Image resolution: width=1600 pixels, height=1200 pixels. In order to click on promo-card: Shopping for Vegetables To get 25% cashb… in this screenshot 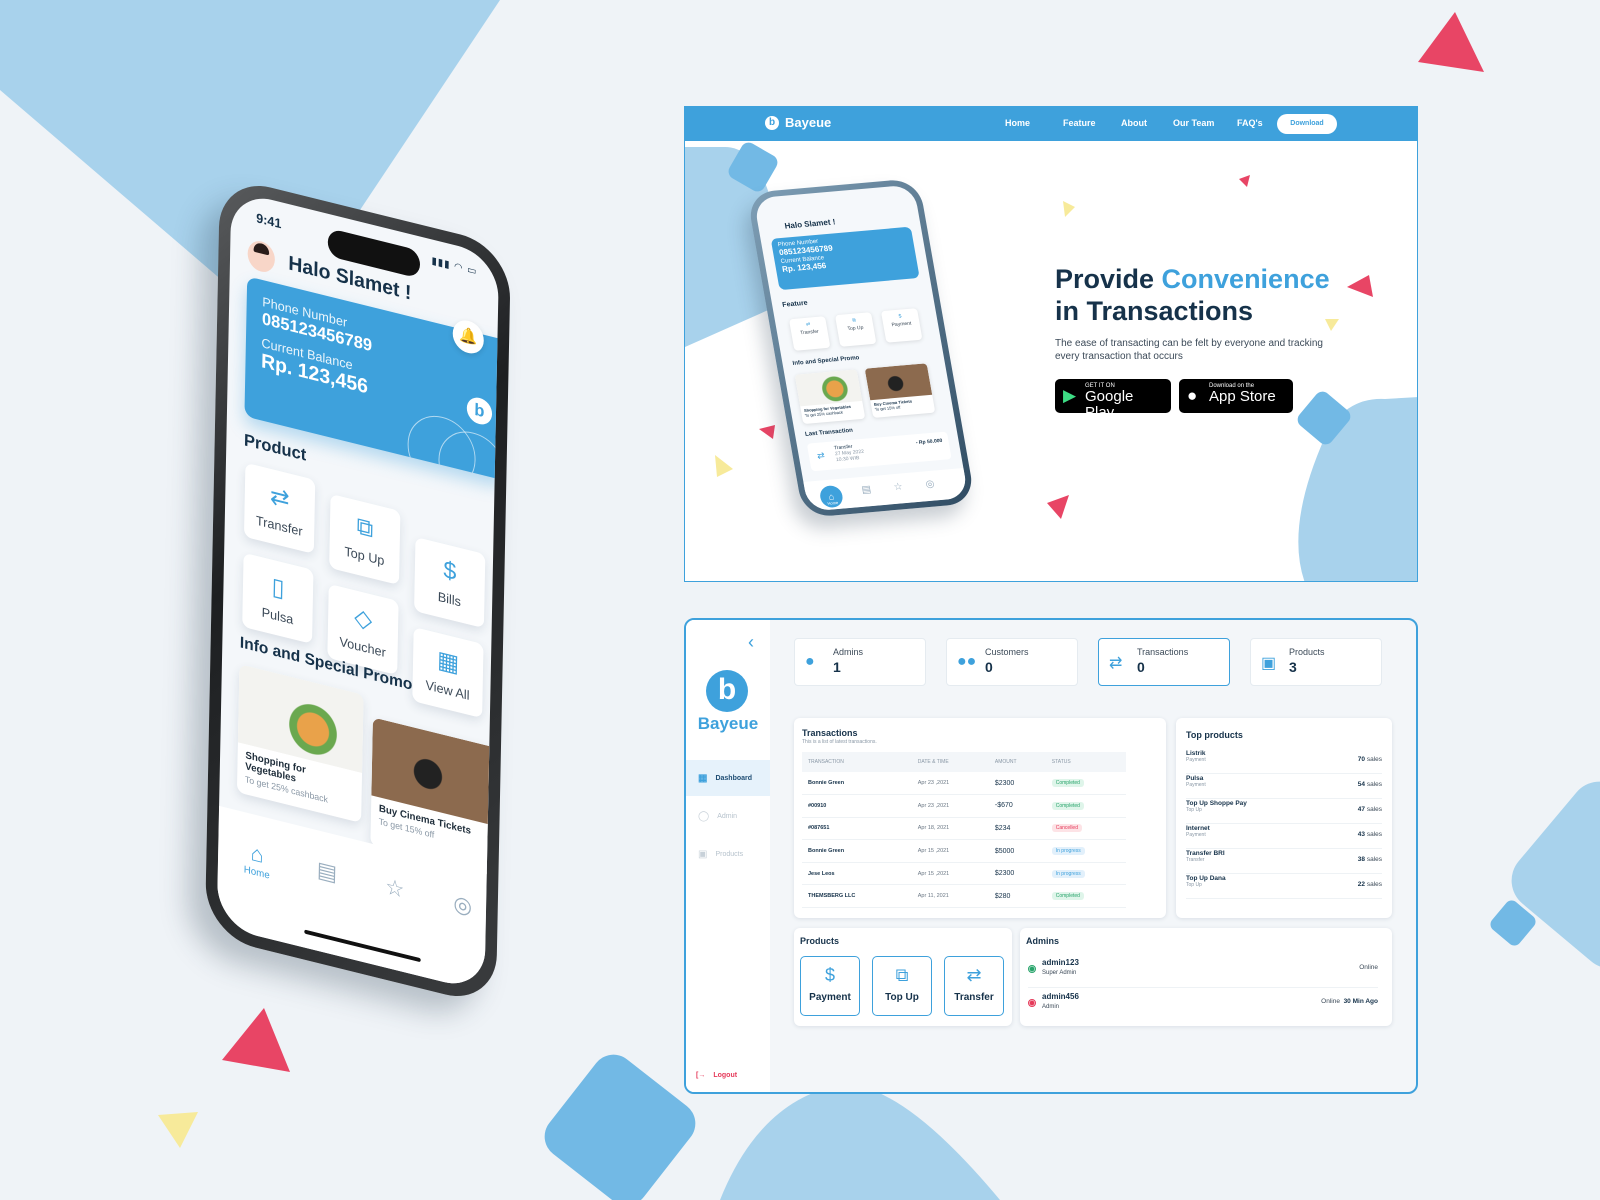, I will do `click(300, 743)`.